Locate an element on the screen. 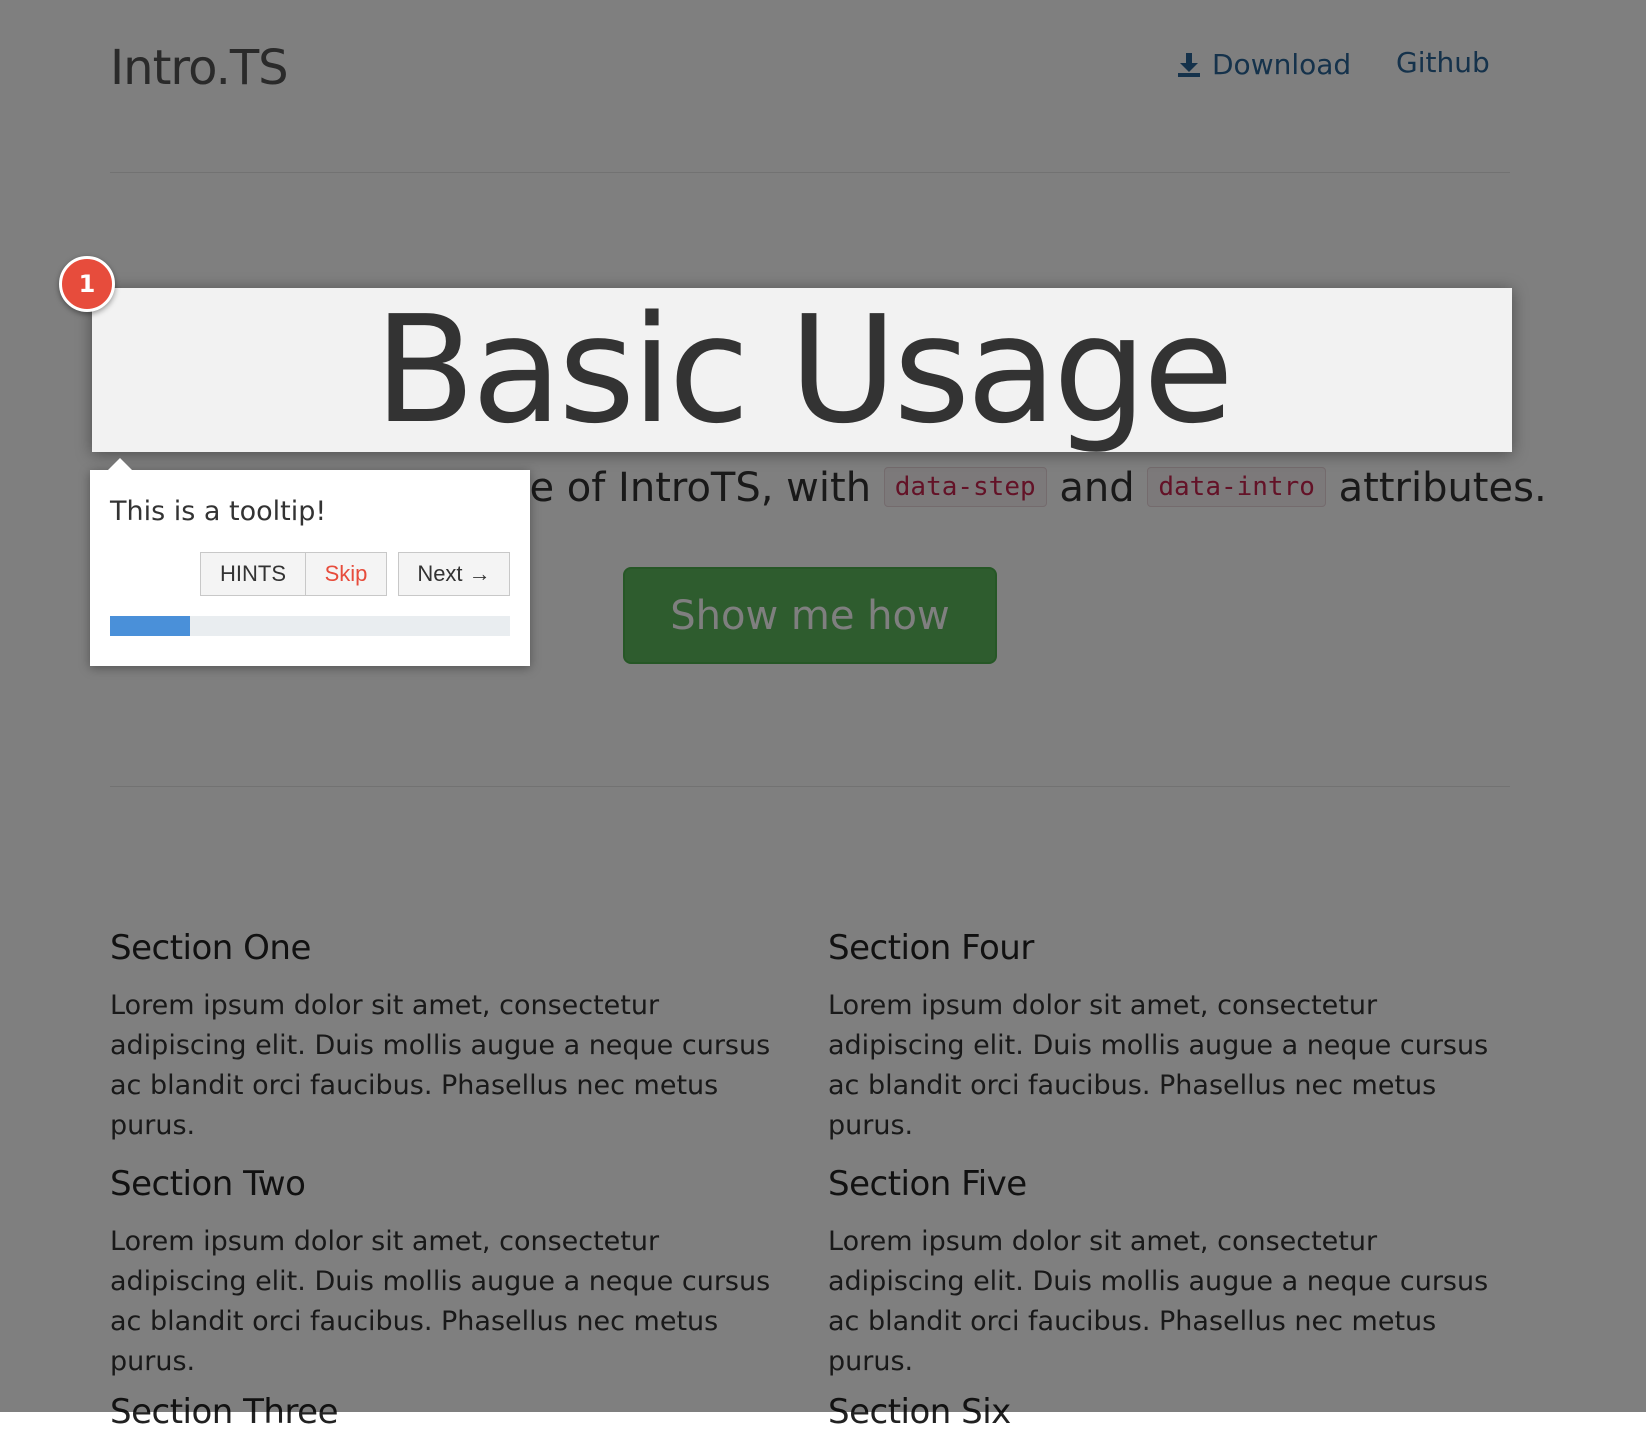  skip-button: Skip is located at coordinates (346, 574).